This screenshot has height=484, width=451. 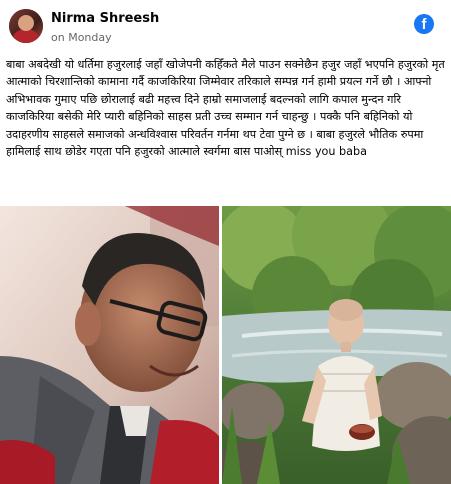 What do you see at coordinates (26, 36) in the screenshot?
I see `avatar-body` at bounding box center [26, 36].